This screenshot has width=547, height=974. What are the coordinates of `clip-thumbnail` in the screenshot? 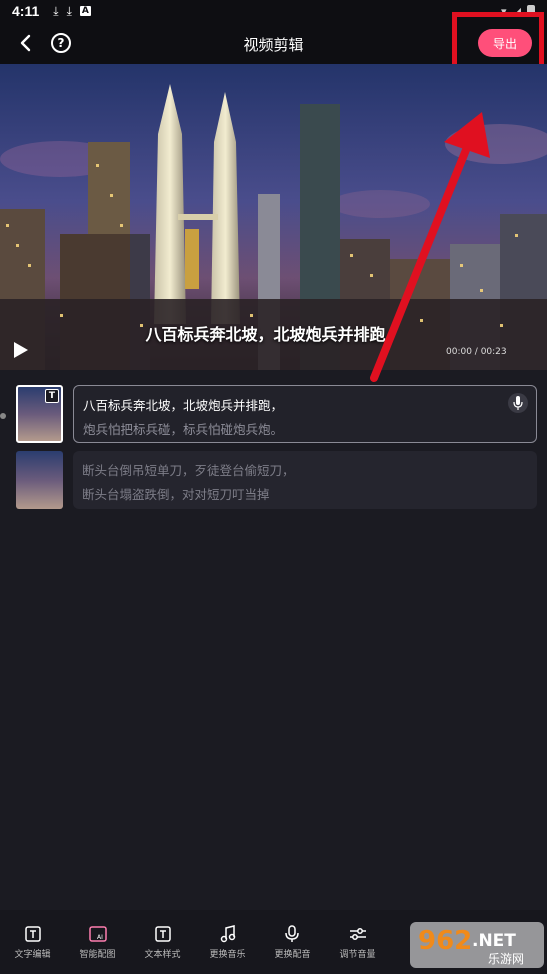 It's located at (39, 480).